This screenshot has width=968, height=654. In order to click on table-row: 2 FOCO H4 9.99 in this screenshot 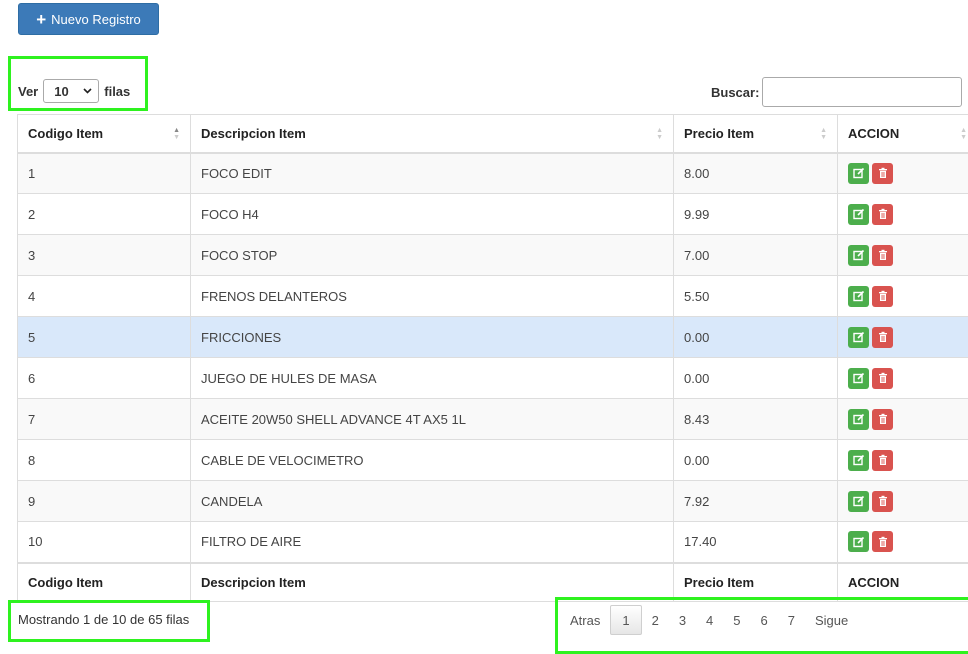, I will do `click(492, 214)`.